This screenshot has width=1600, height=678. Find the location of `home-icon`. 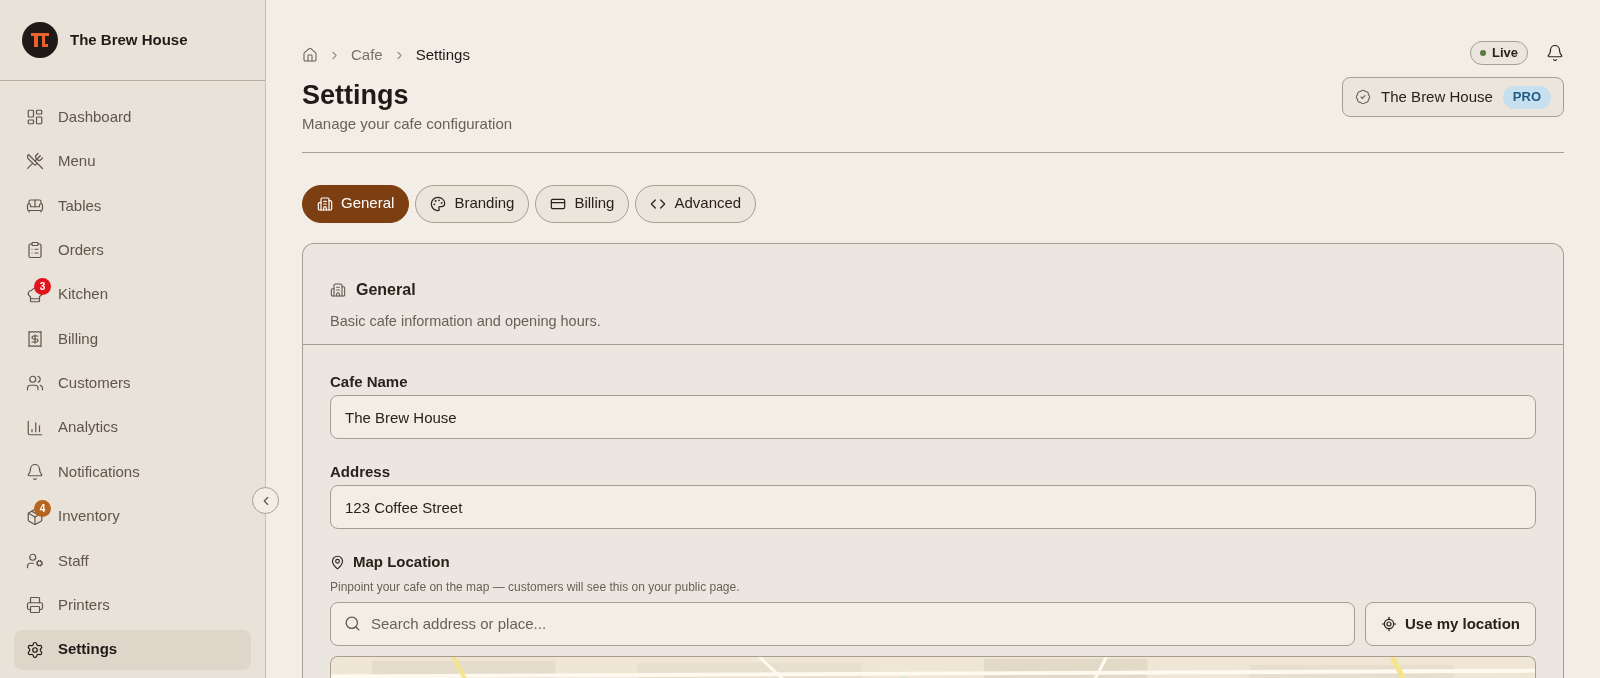

home-icon is located at coordinates (310, 55).